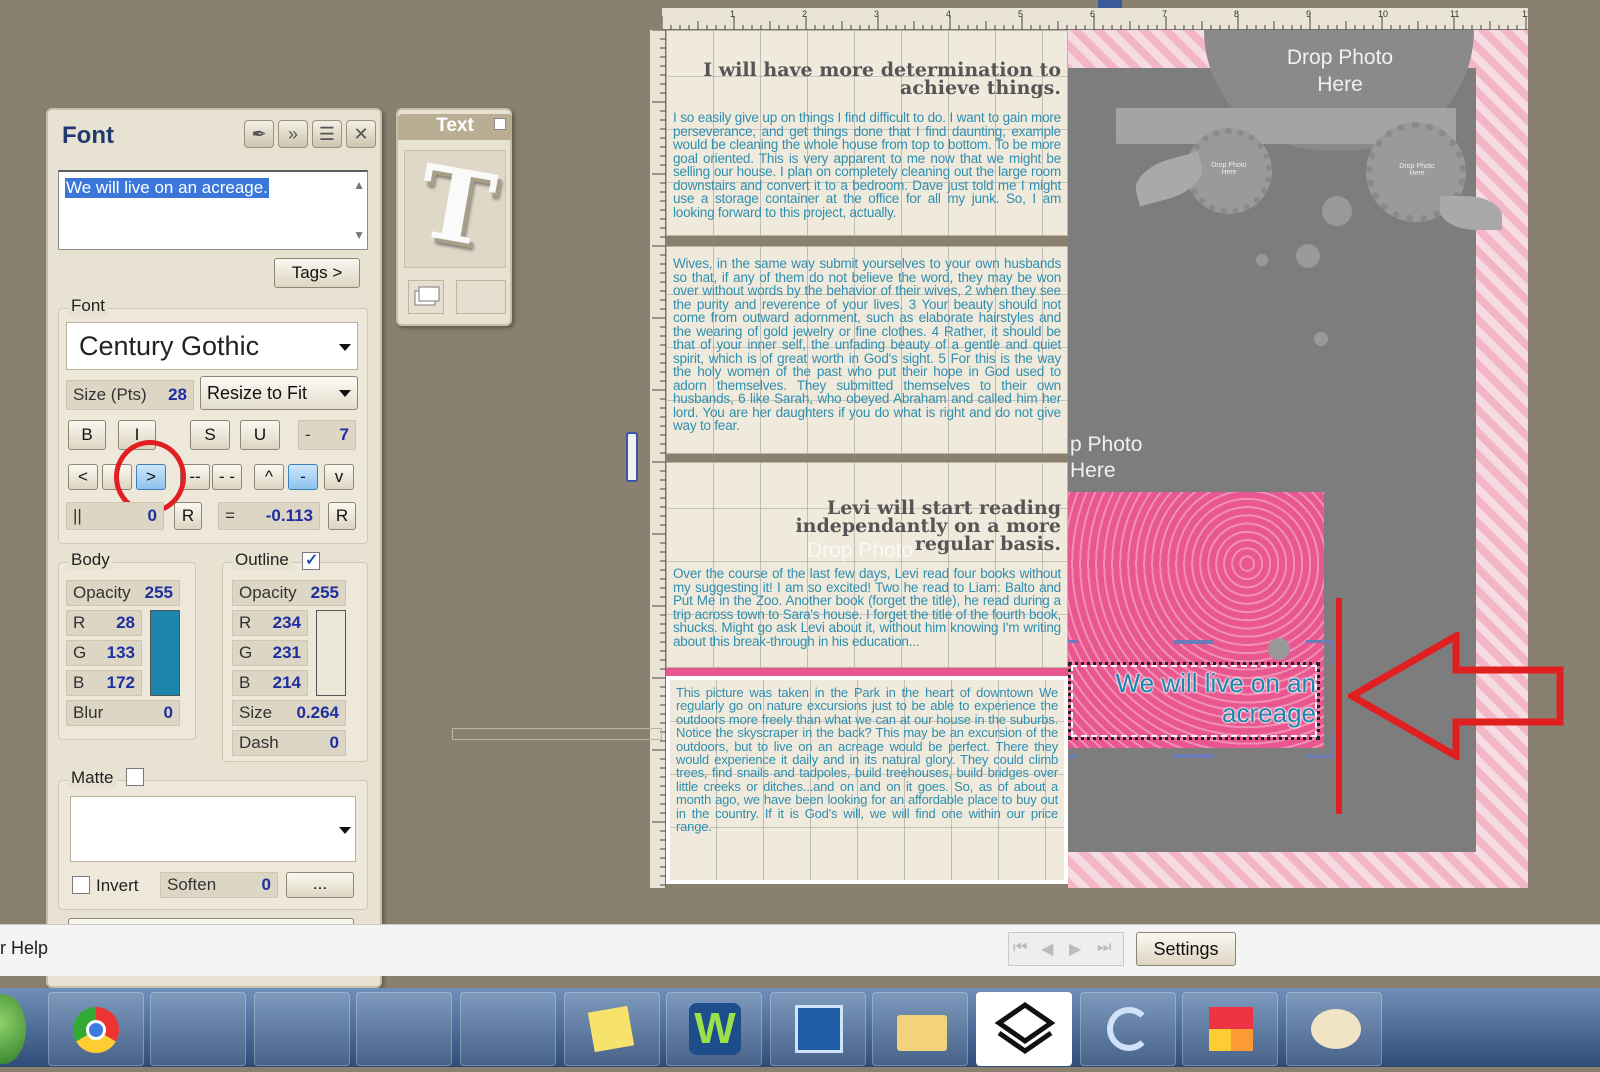 Image resolution: width=1600 pixels, height=1072 pixels. I want to click on taskbar-photo-app-icon, so click(818, 1029).